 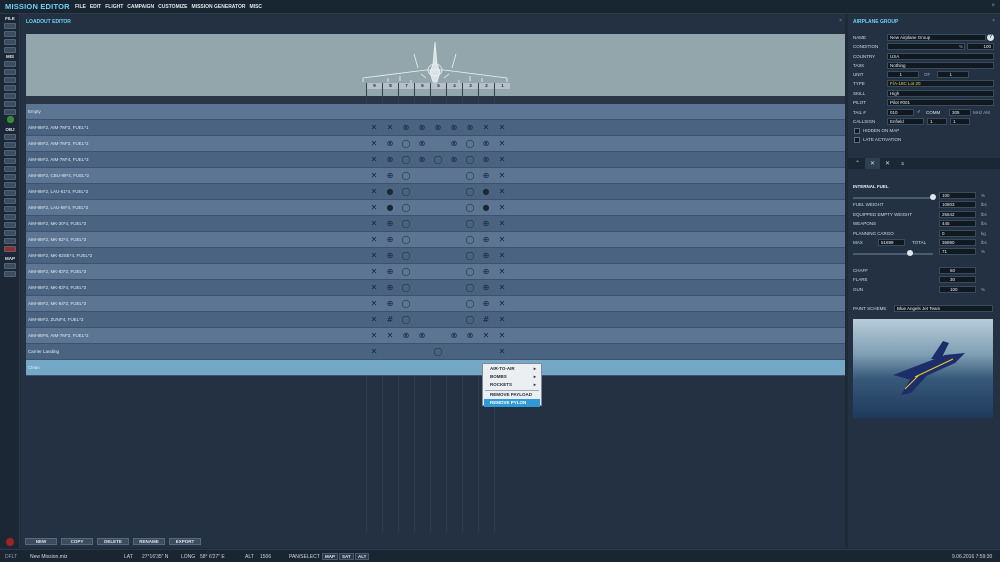 What do you see at coordinates (993, 6) in the screenshot?
I see `window-close-icon: ×` at bounding box center [993, 6].